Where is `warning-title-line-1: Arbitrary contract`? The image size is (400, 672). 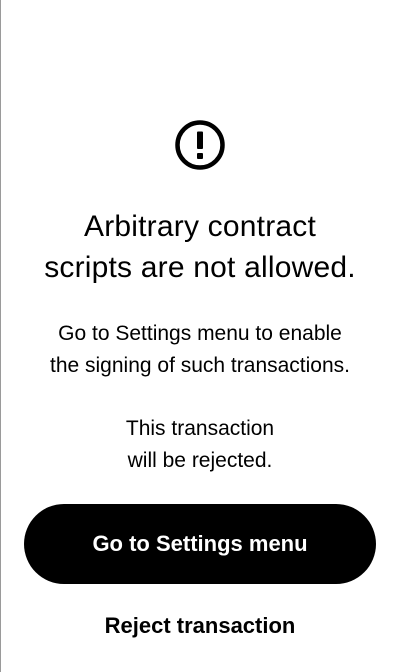 warning-title-line-1: Arbitrary contract is located at coordinates (200, 226).